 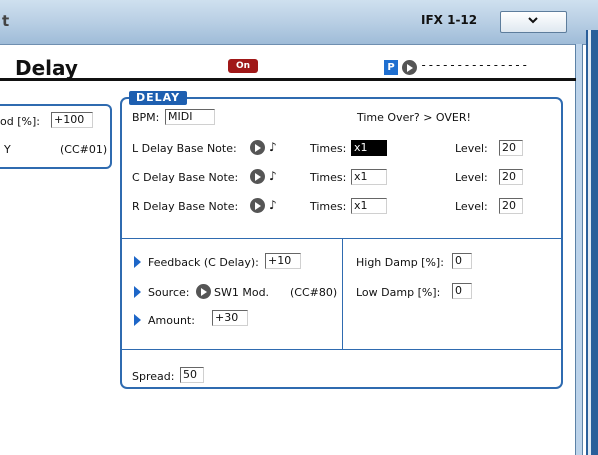 What do you see at coordinates (7, 149) in the screenshot?
I see `left-row2-label: Y` at bounding box center [7, 149].